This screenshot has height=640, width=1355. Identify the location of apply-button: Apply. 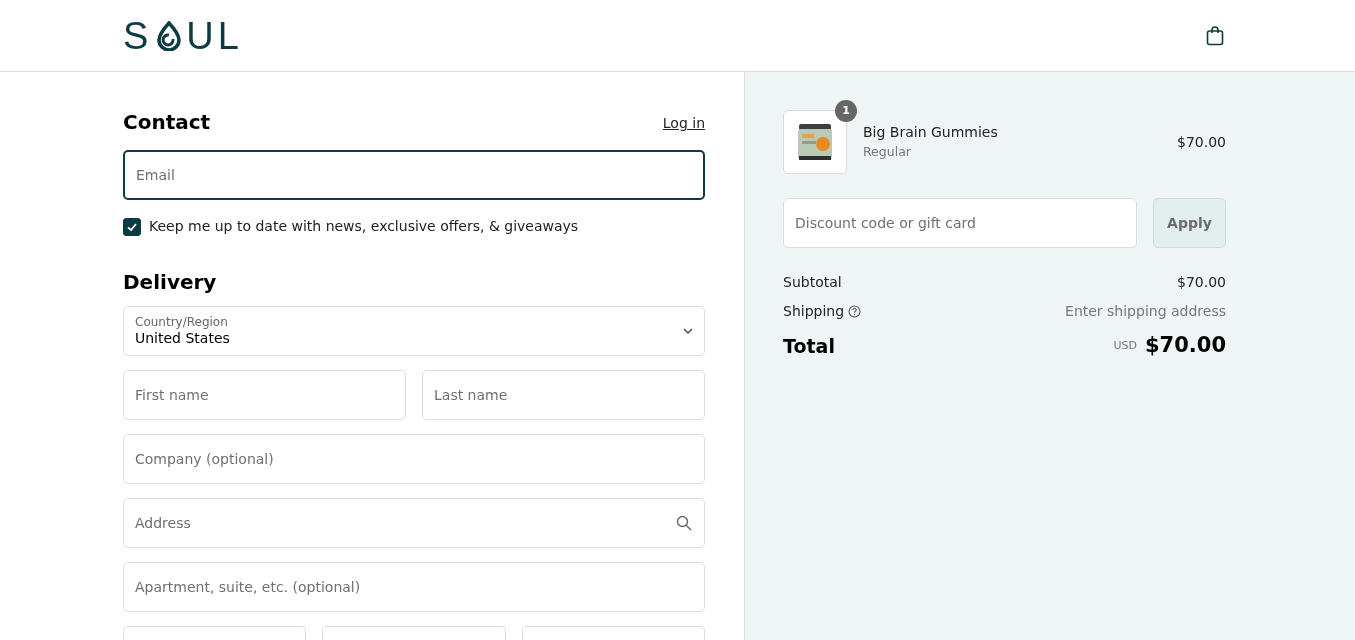
(1189, 223).